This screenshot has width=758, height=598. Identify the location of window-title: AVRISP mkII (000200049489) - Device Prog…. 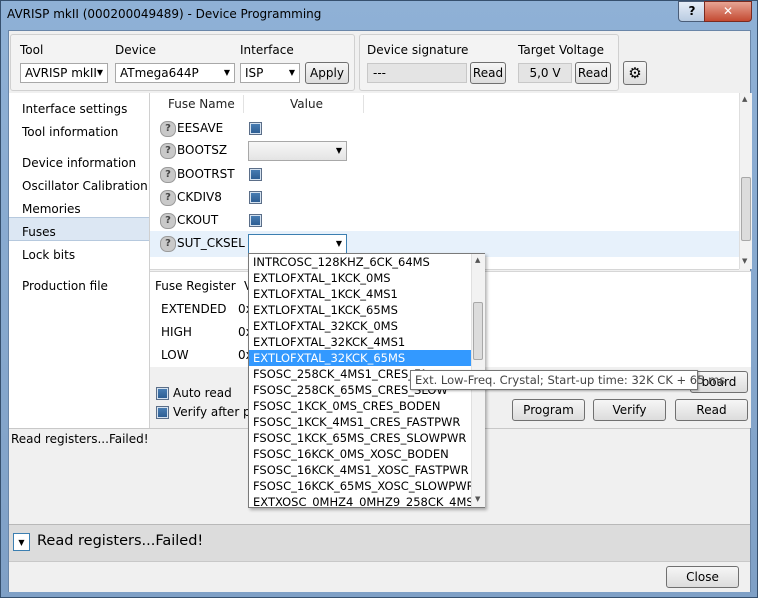
(164, 14).